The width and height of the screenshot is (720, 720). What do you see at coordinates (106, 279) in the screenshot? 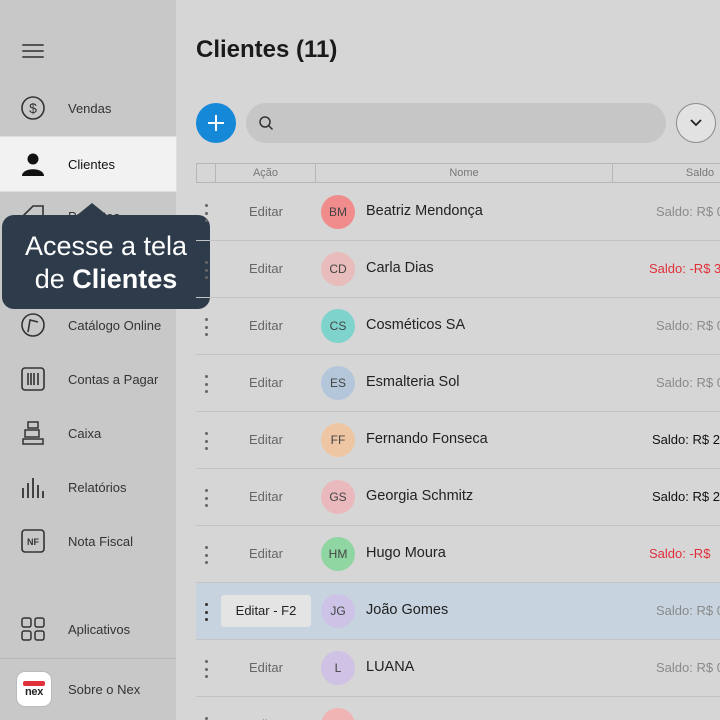
I see `tooltip-line2: de Clientes` at bounding box center [106, 279].